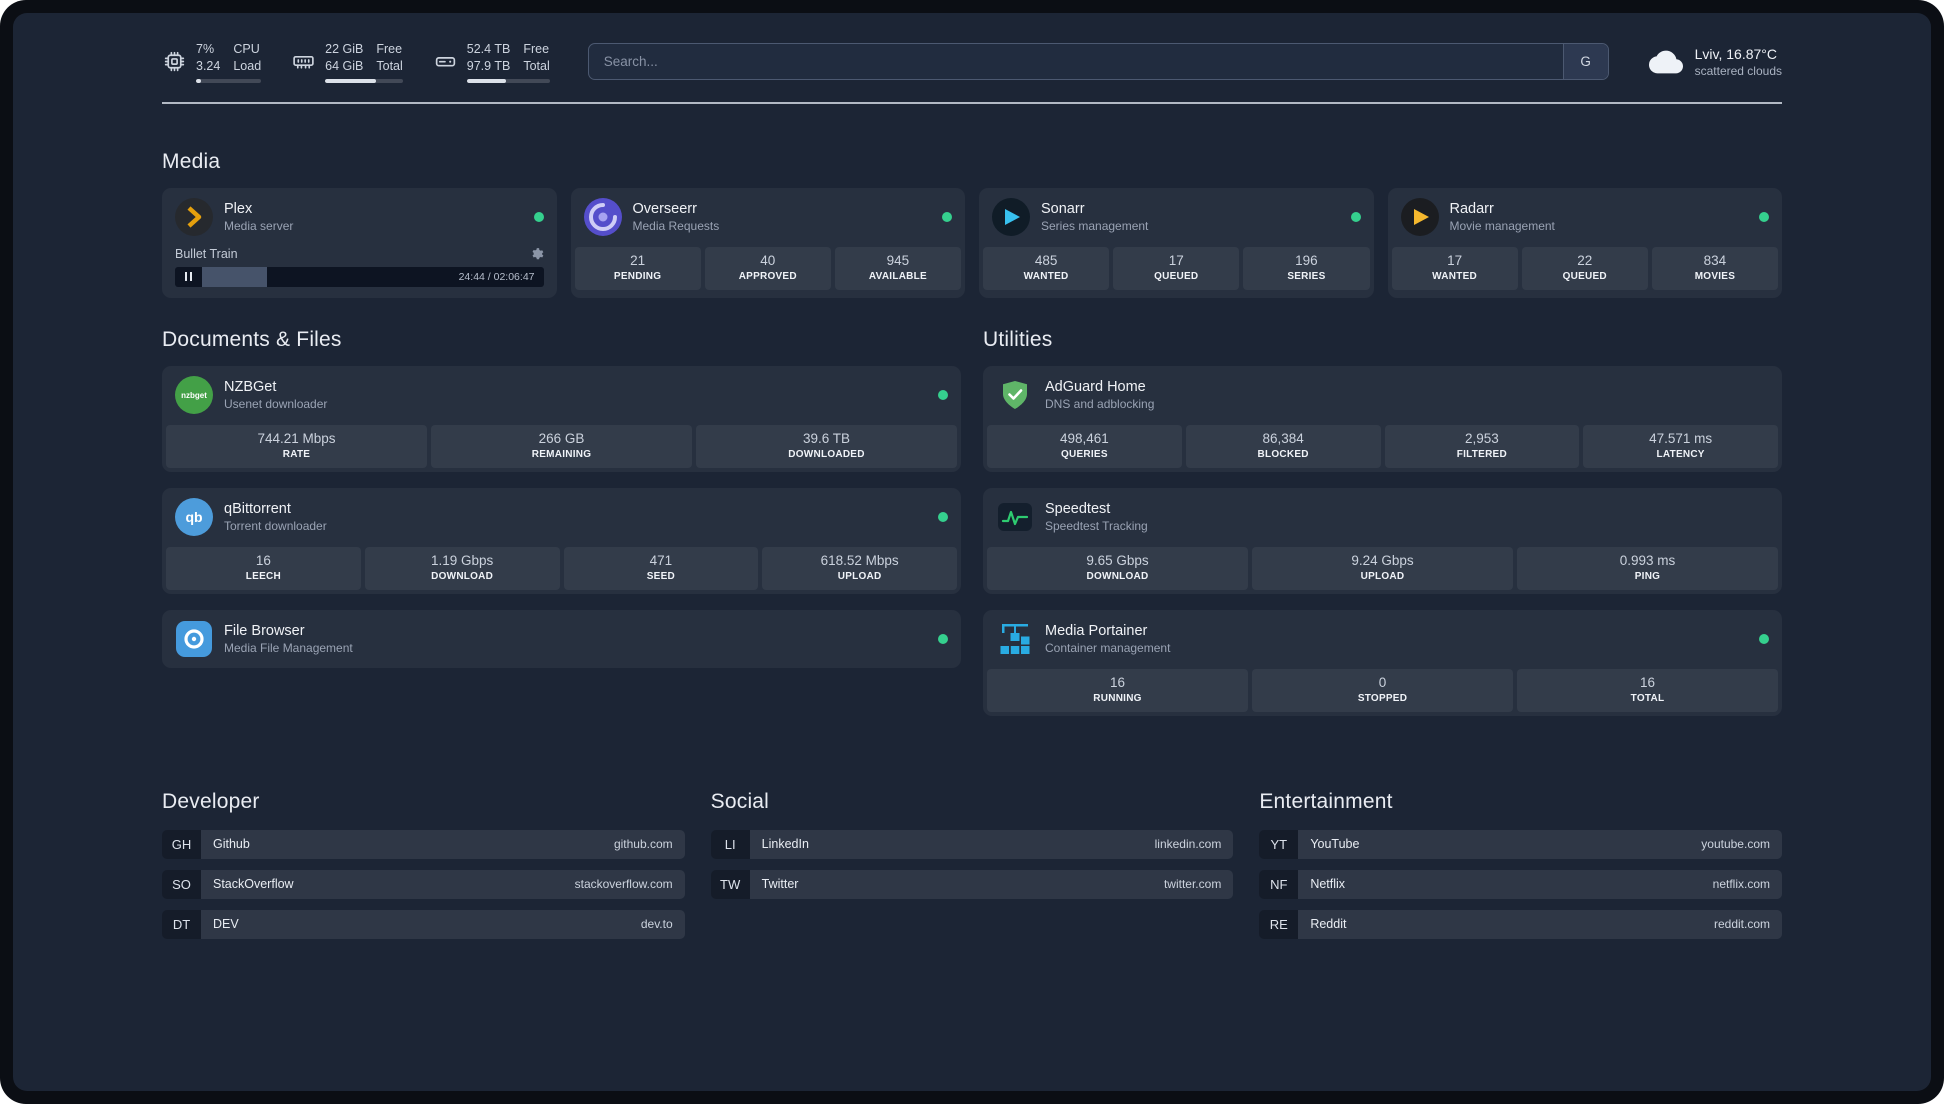  I want to click on memory-readout: 22 GiB 64 GiB Free Total, so click(364, 62).